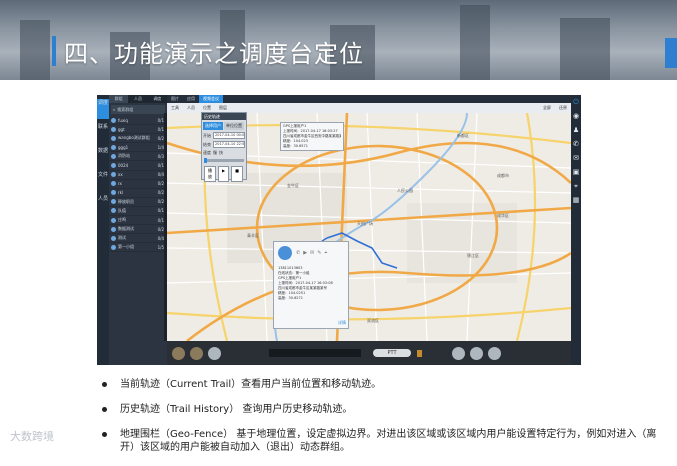 The width and height of the screenshot is (677, 466). What do you see at coordinates (229, 144) in the screenshot?
I see `end-time-input: 2017-04-10 22:56` at bounding box center [229, 144].